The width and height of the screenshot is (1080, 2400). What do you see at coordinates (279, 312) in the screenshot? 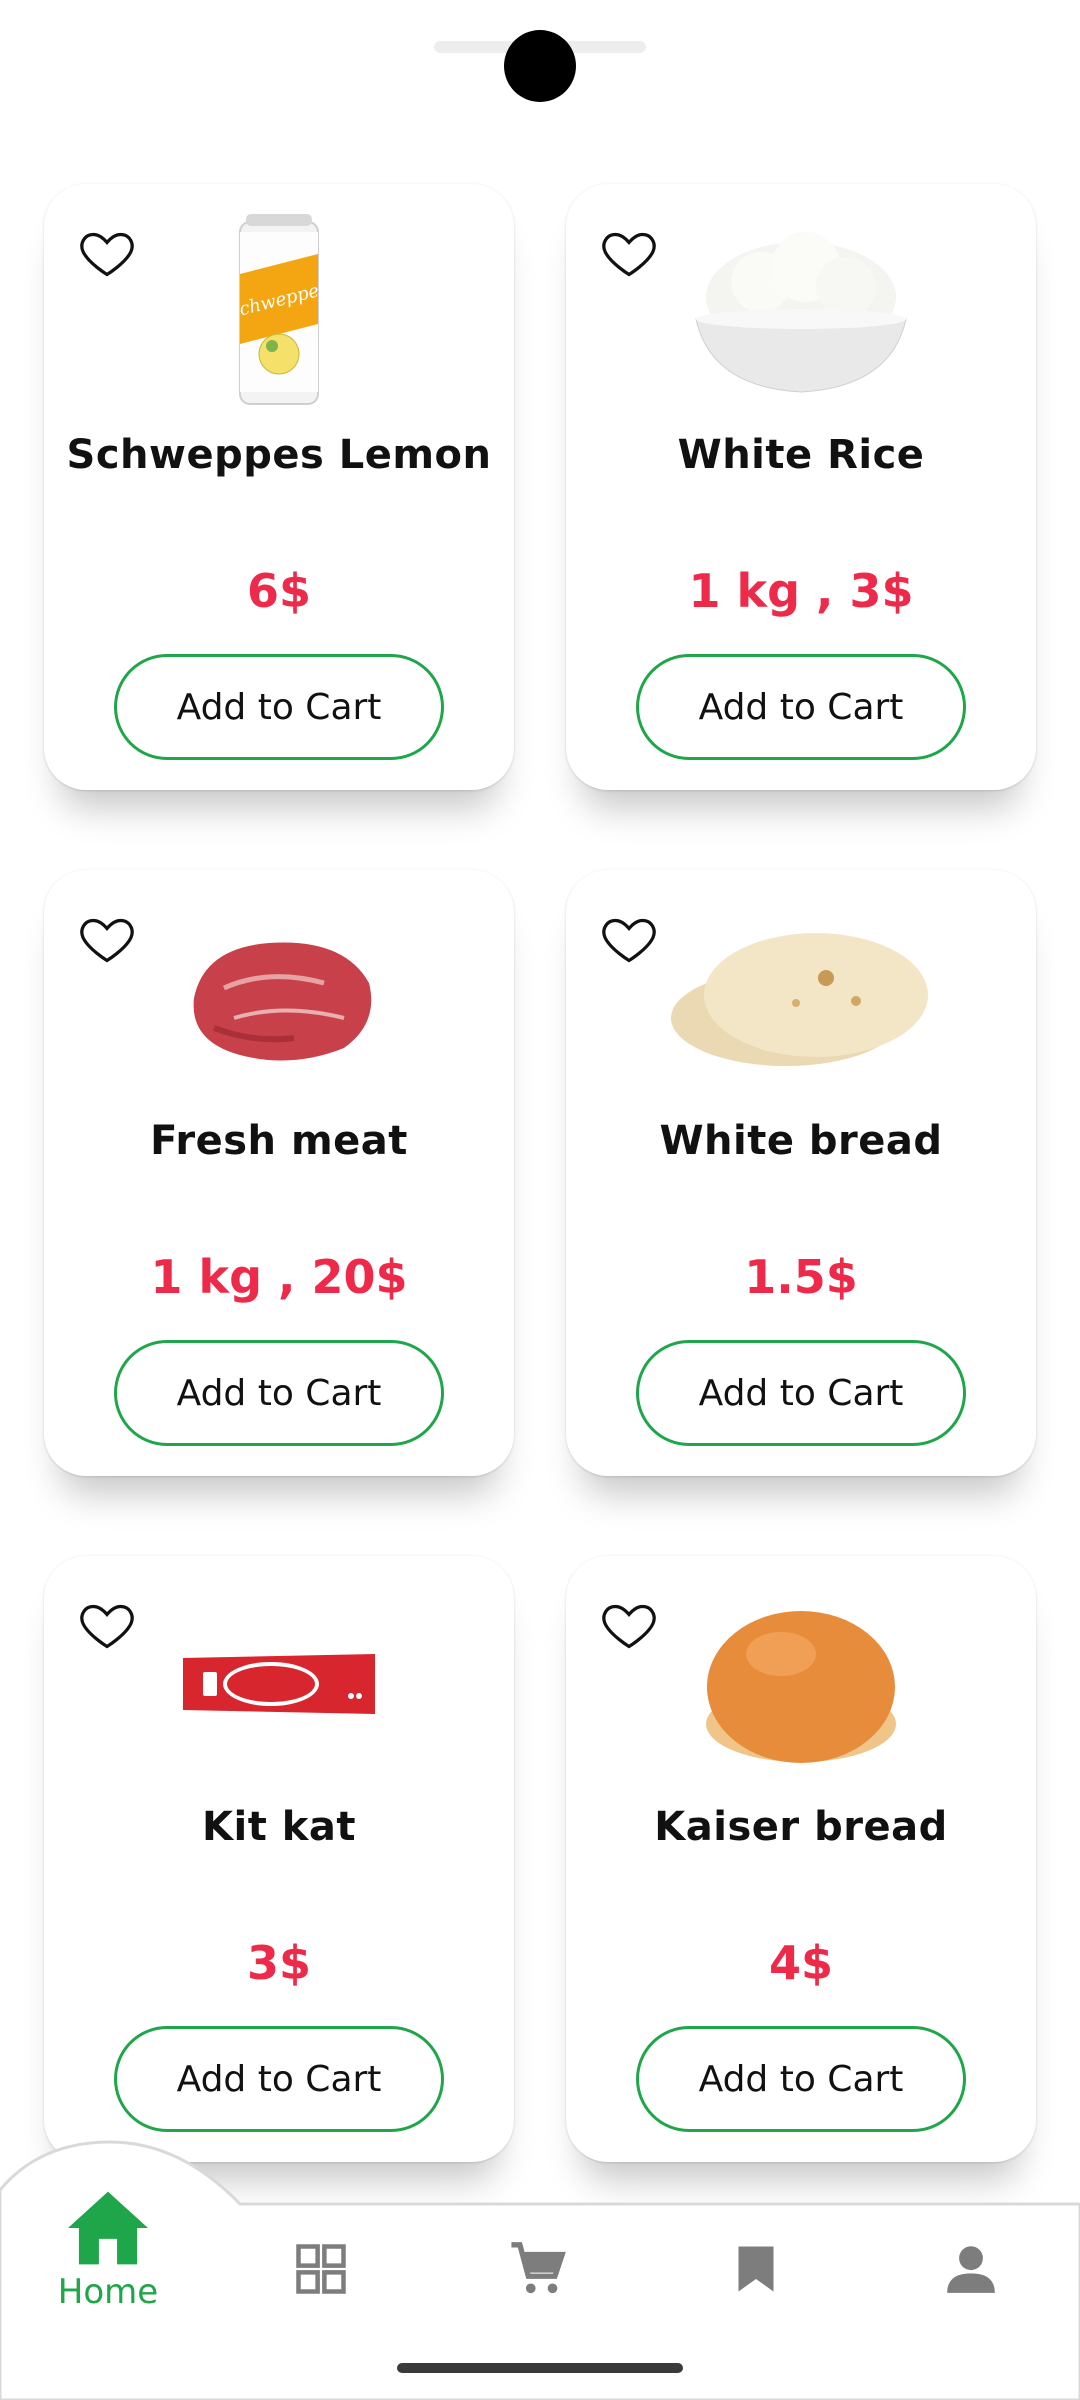
I see `product-image-soda-can: Schweppes` at bounding box center [279, 312].